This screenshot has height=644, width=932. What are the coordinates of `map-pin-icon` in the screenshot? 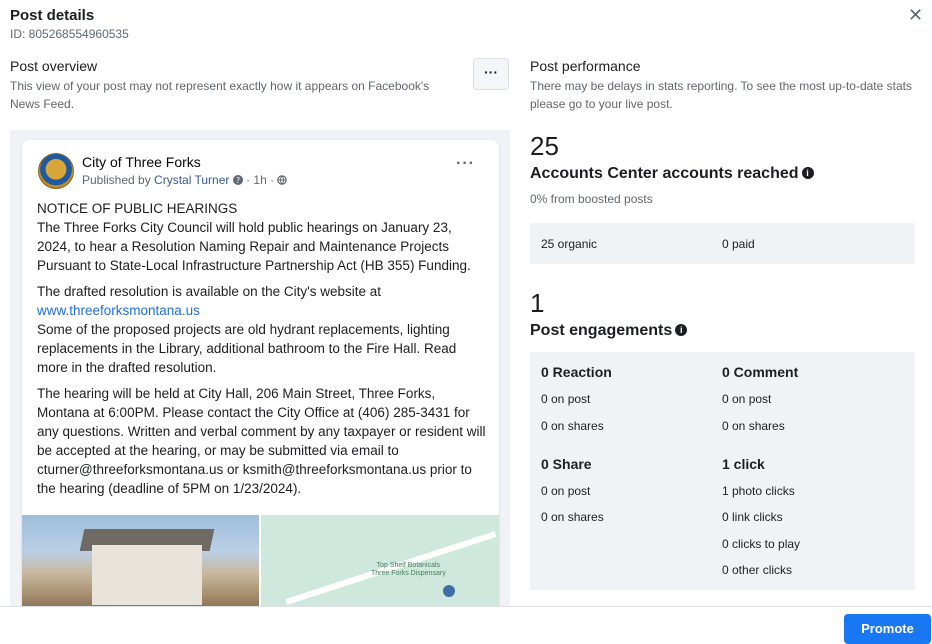 It's located at (449, 591).